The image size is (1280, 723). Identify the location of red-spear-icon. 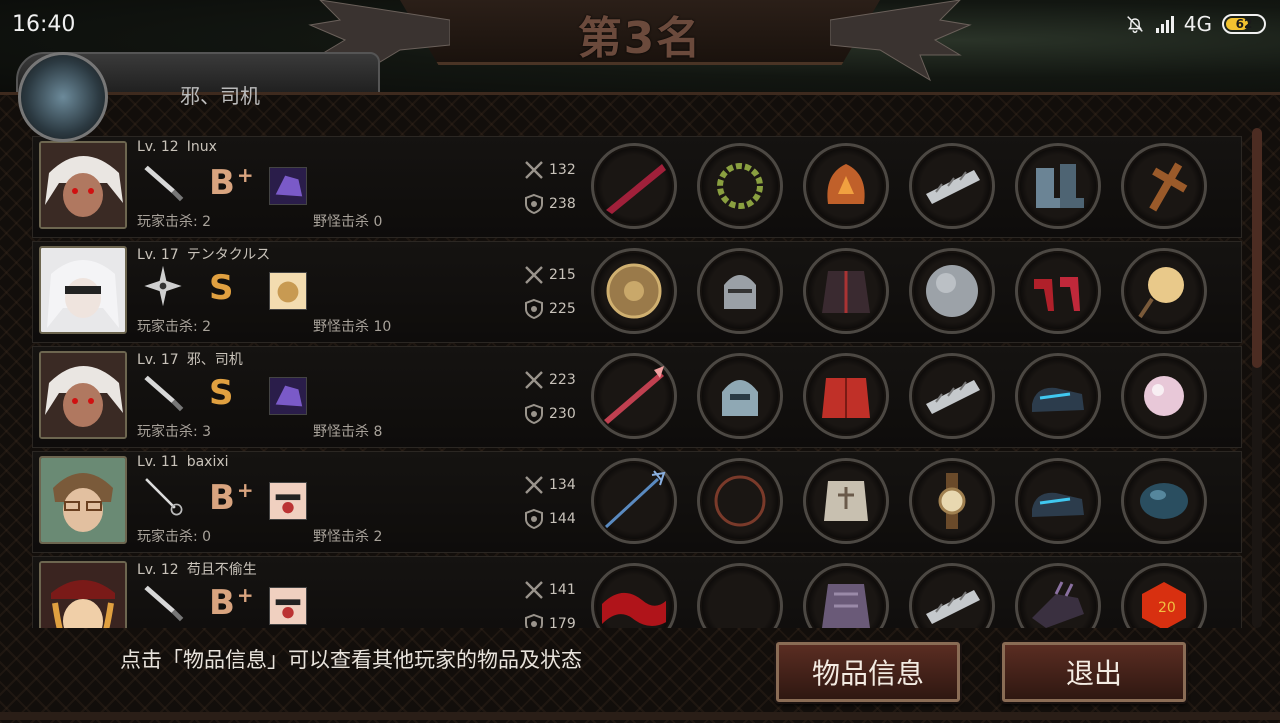
(634, 395).